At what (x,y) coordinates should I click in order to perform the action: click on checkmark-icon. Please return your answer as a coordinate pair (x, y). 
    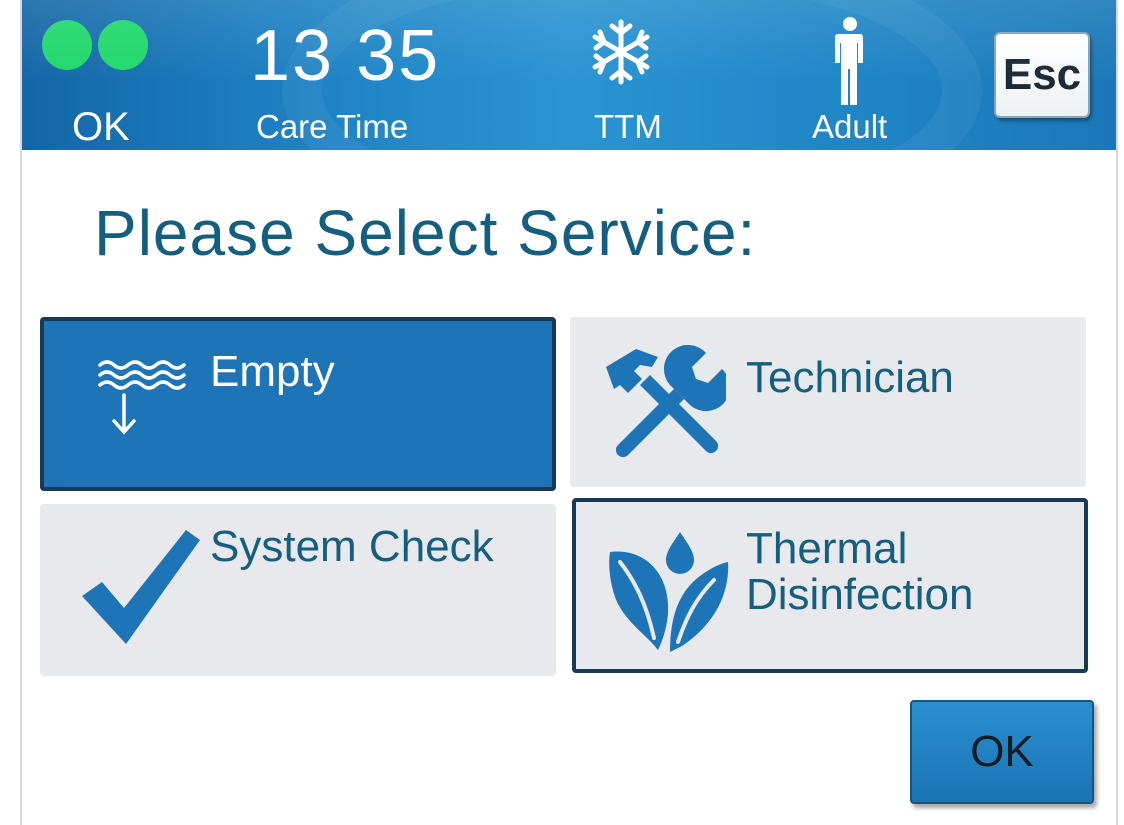
    Looking at the image, I should click on (141, 587).